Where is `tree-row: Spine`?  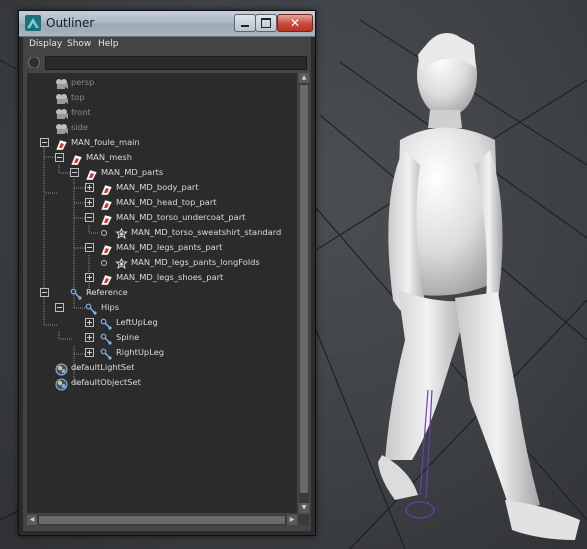
tree-row: Spine is located at coordinates (162, 337).